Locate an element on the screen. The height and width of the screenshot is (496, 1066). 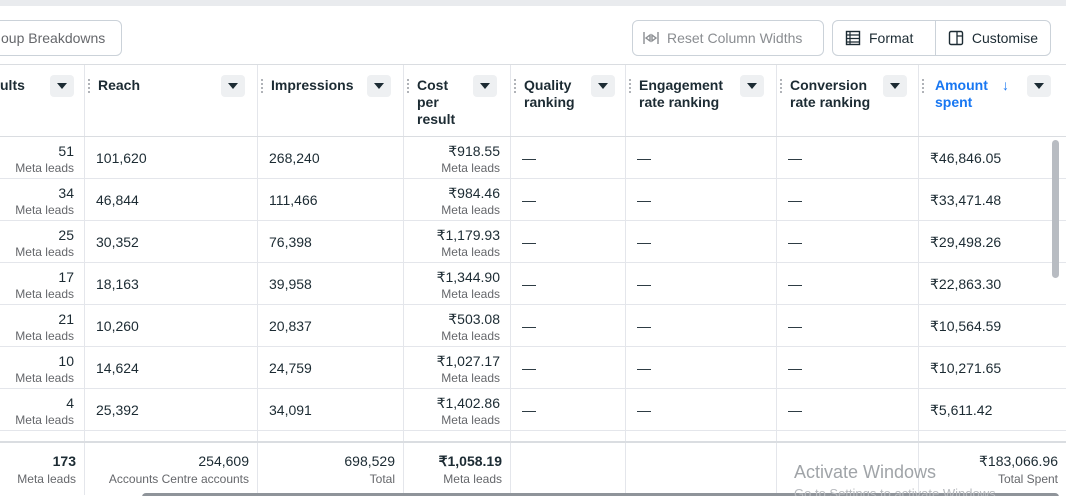
header-conversion-rate-ranking: Conversion rate ranking is located at coordinates (847, 101).